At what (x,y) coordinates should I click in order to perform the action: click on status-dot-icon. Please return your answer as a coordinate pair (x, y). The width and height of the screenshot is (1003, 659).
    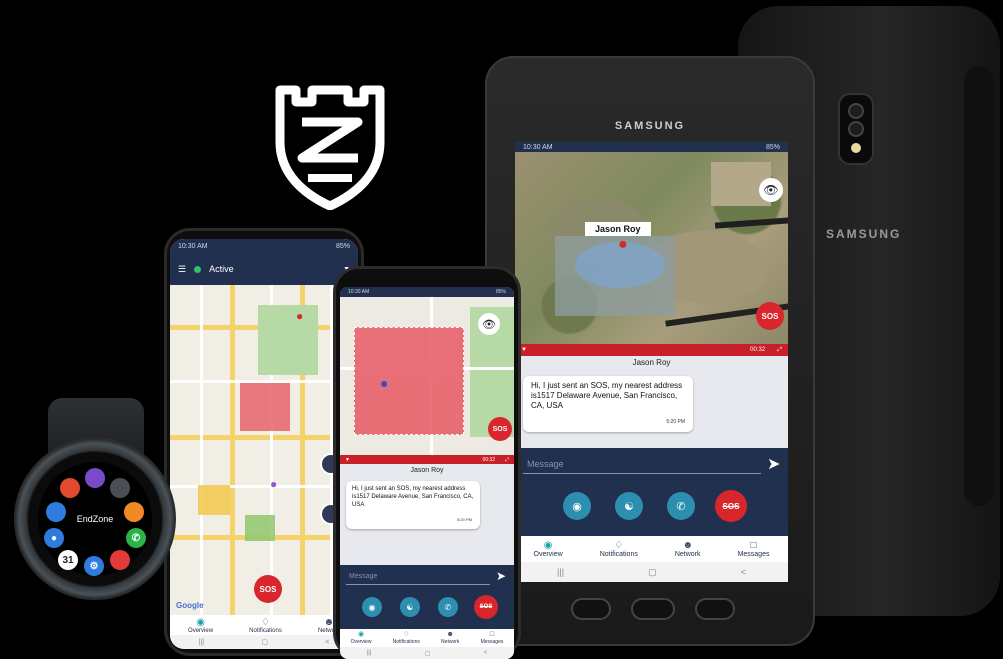
    Looking at the image, I should click on (198, 269).